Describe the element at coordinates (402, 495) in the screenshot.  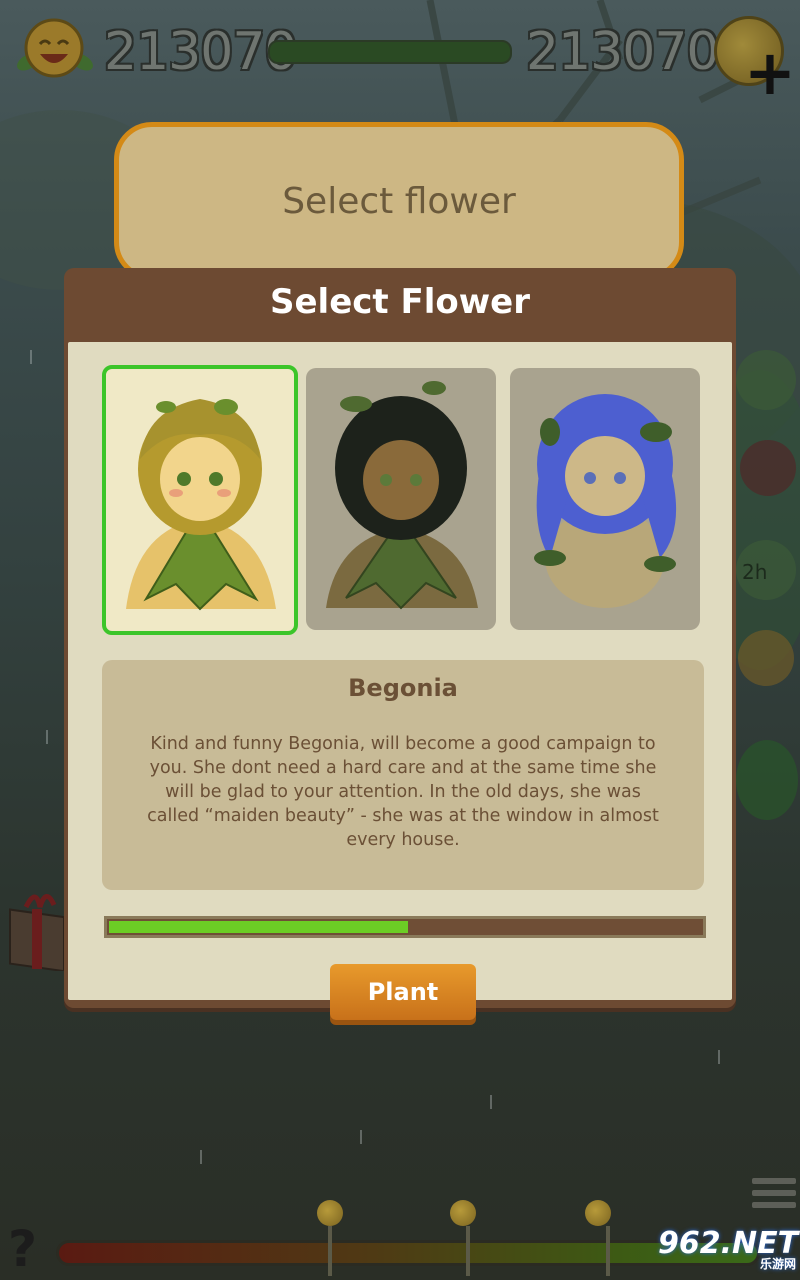
I see `dark-flower-girl-icon` at that location.